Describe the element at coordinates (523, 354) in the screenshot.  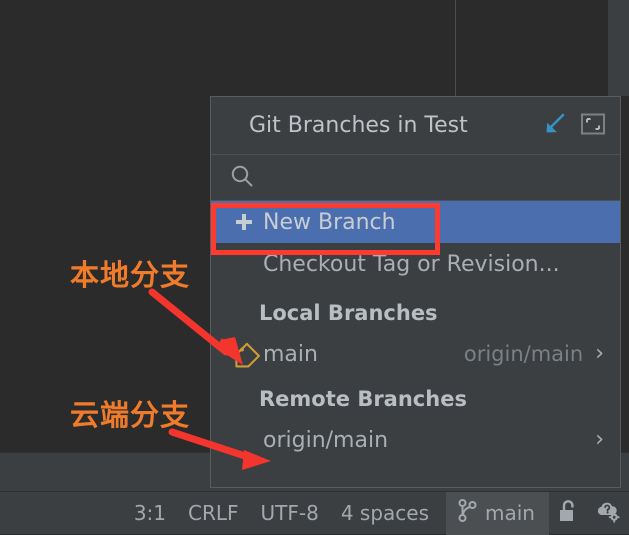
I see `branch-row-local-main-tracking: origin/main` at that location.